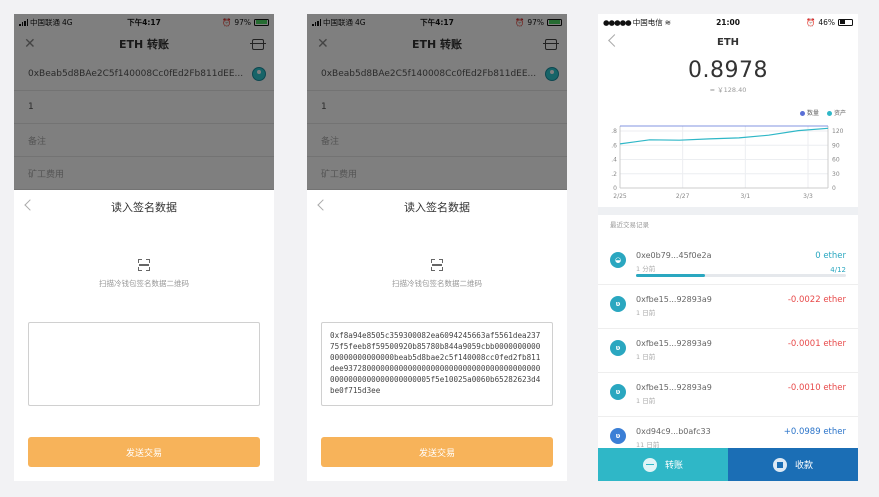  What do you see at coordinates (615, 188) in the screenshot?
I see `y-tick-left: 0` at bounding box center [615, 188].